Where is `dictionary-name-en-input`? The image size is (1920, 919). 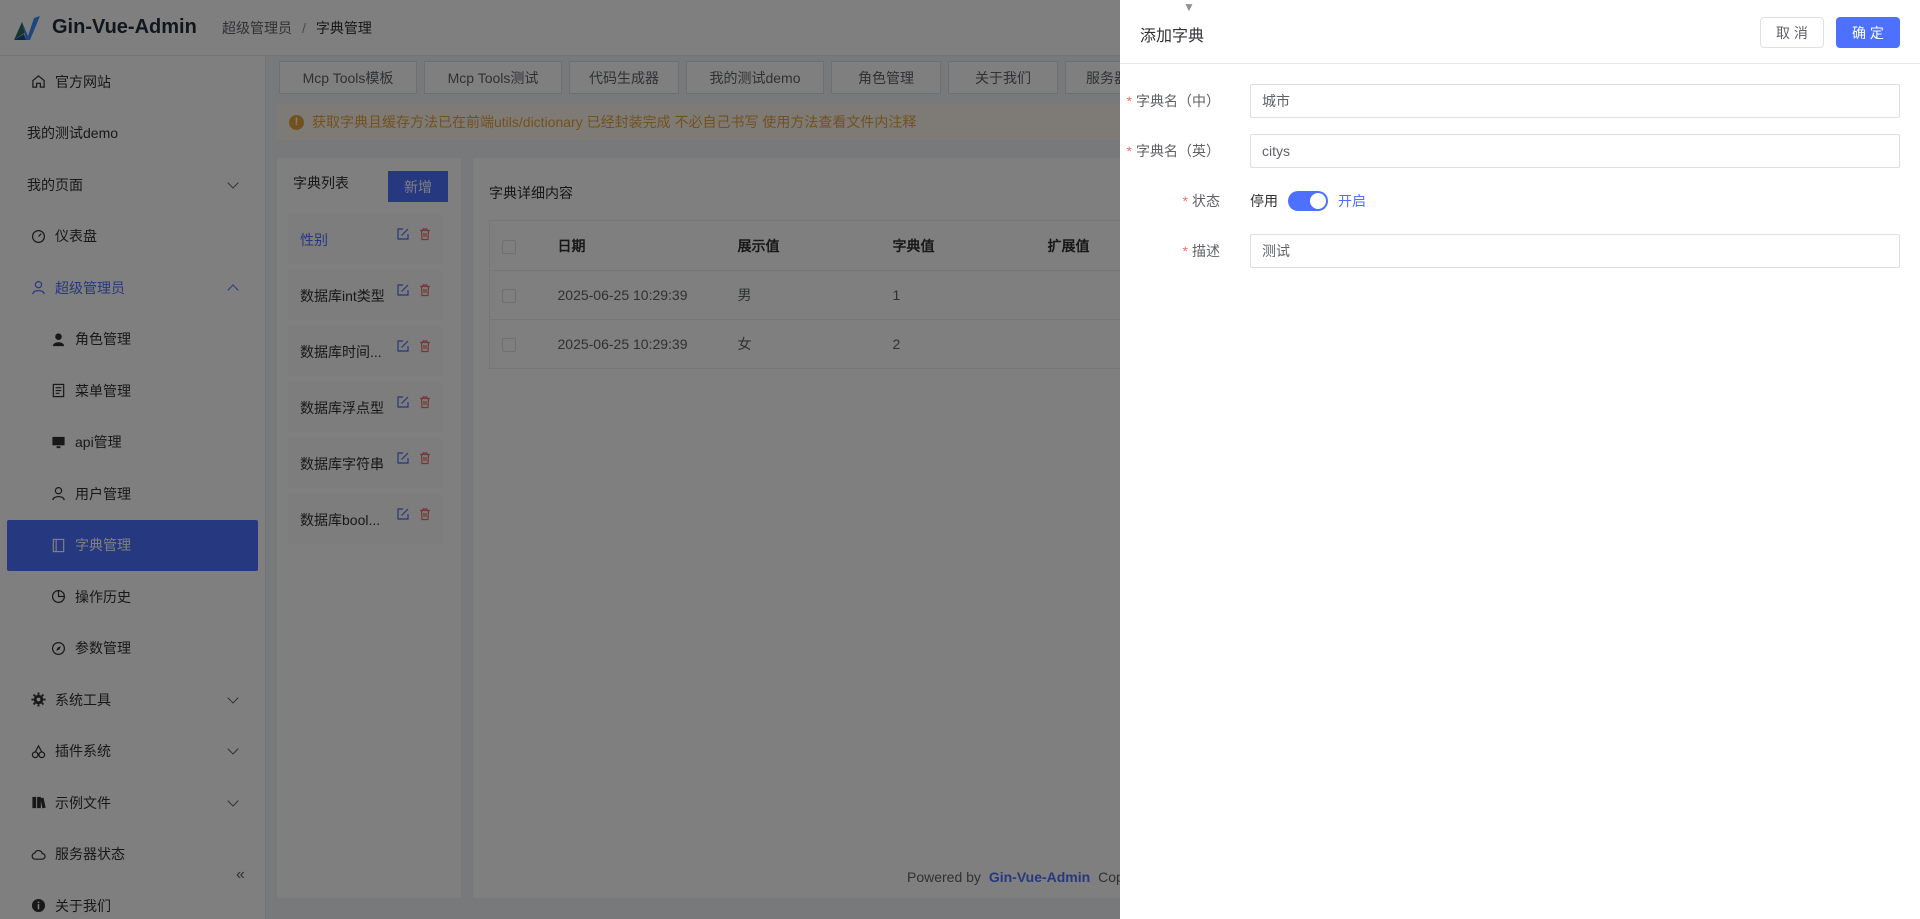 dictionary-name-en-input is located at coordinates (1575, 151).